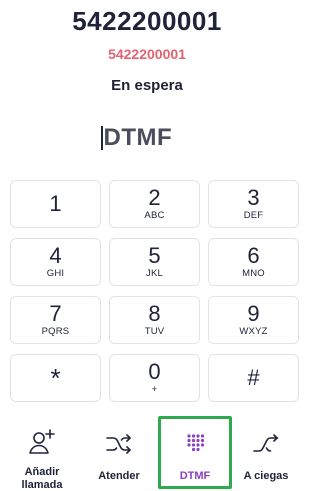  I want to click on caller-number: 5422200001, so click(147, 21).